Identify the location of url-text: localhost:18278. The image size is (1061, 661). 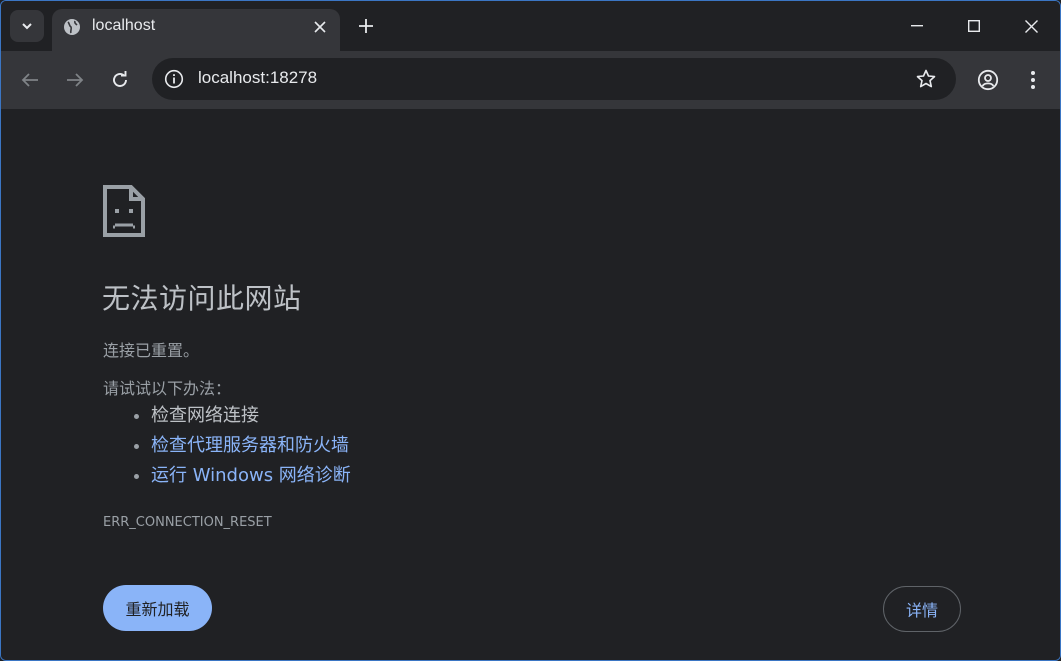
(257, 78).